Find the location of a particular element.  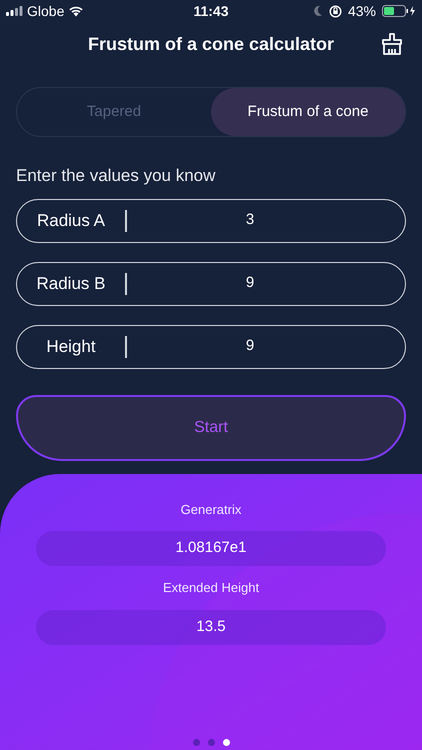

clock-time: 11:43 is located at coordinates (211, 11).